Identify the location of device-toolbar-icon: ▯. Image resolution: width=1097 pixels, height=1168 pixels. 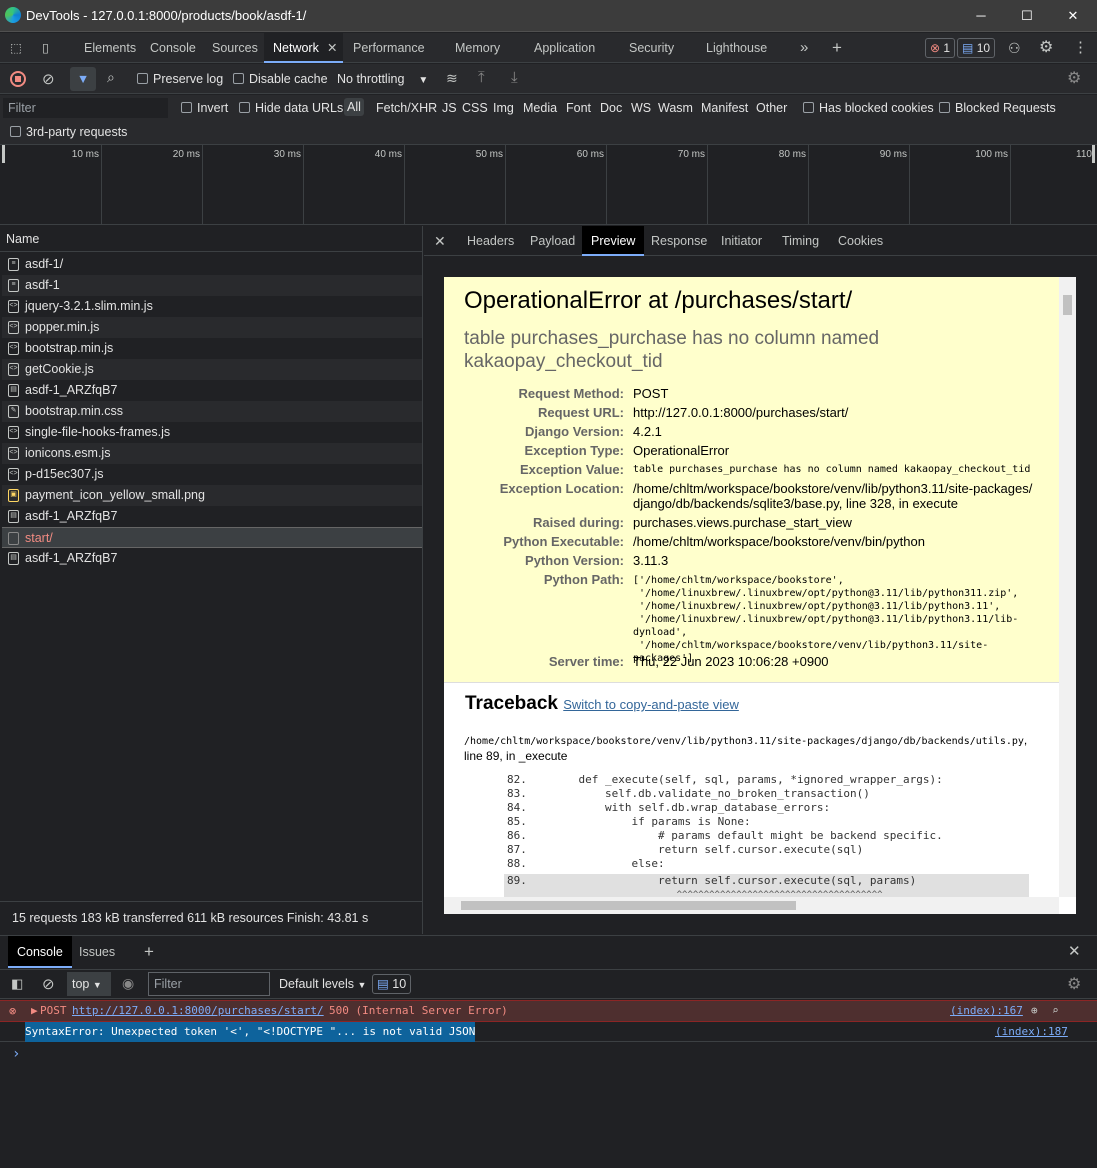
(52, 48).